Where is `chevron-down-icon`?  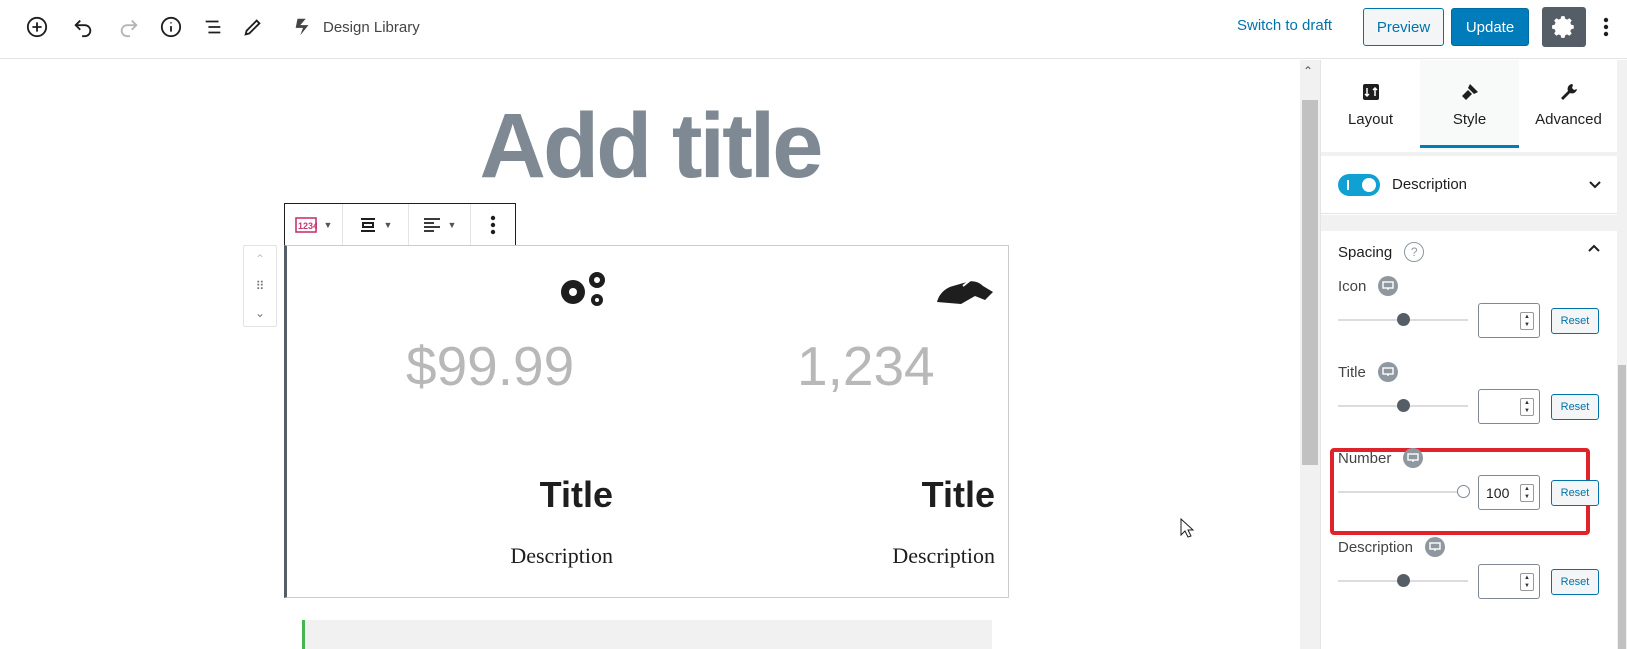
chevron-down-icon is located at coordinates (1595, 185).